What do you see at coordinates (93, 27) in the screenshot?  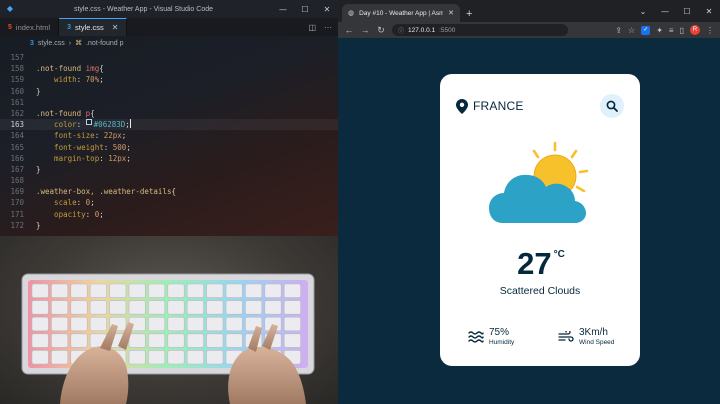 I see `tab-style-css: 3 style.css ✕` at bounding box center [93, 27].